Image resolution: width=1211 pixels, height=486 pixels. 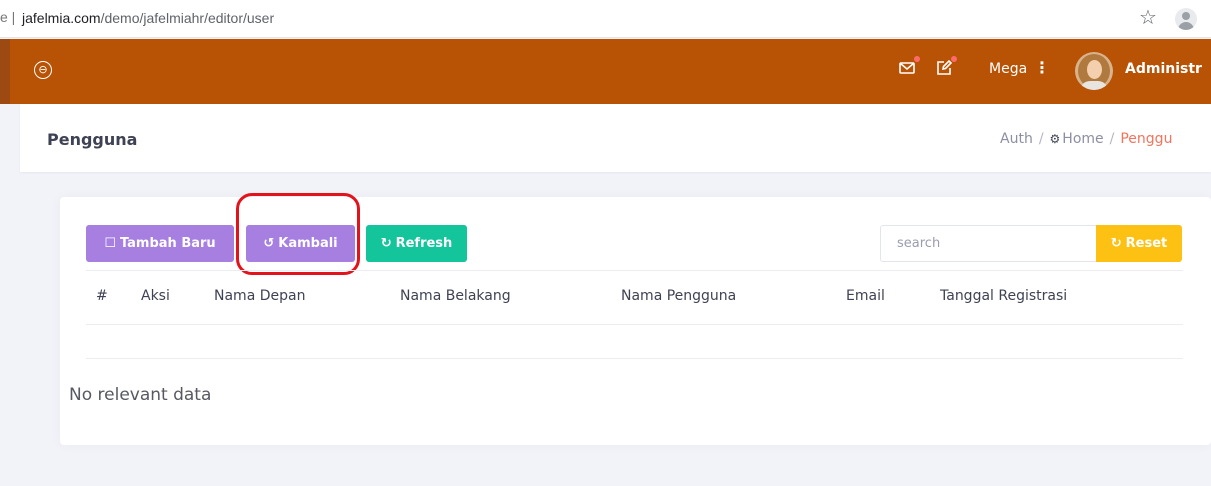 I want to click on table-empty-row, so click(x=634, y=342).